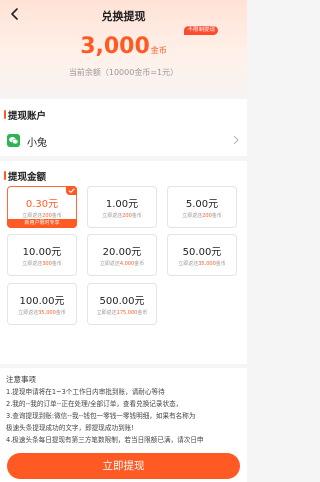  I want to click on option-amount: 100.00元, so click(42, 301).